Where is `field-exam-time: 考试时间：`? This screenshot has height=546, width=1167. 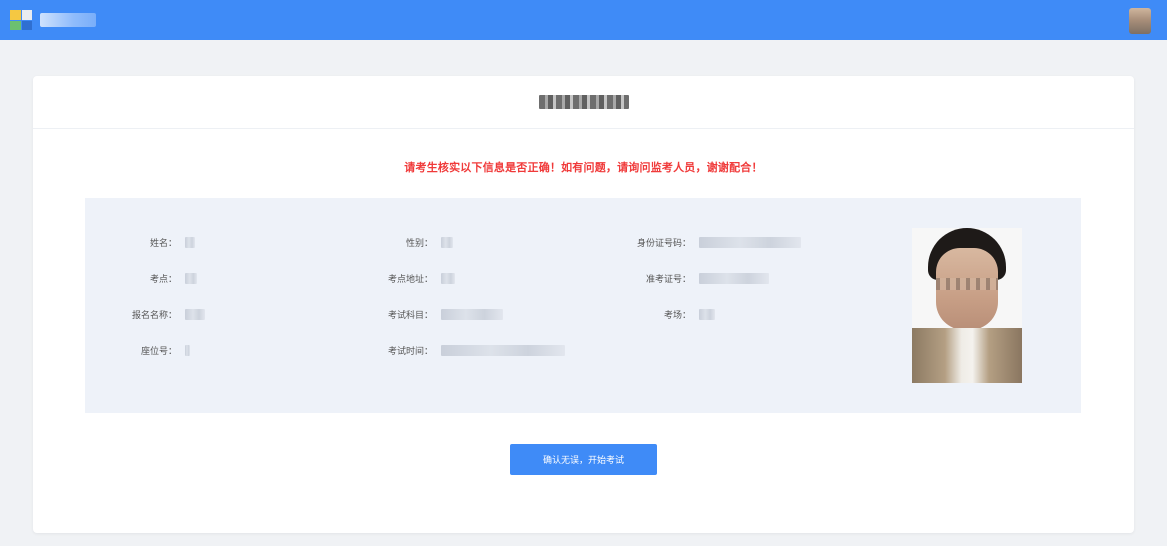
field-exam-time: 考试时间： is located at coordinates (470, 350).